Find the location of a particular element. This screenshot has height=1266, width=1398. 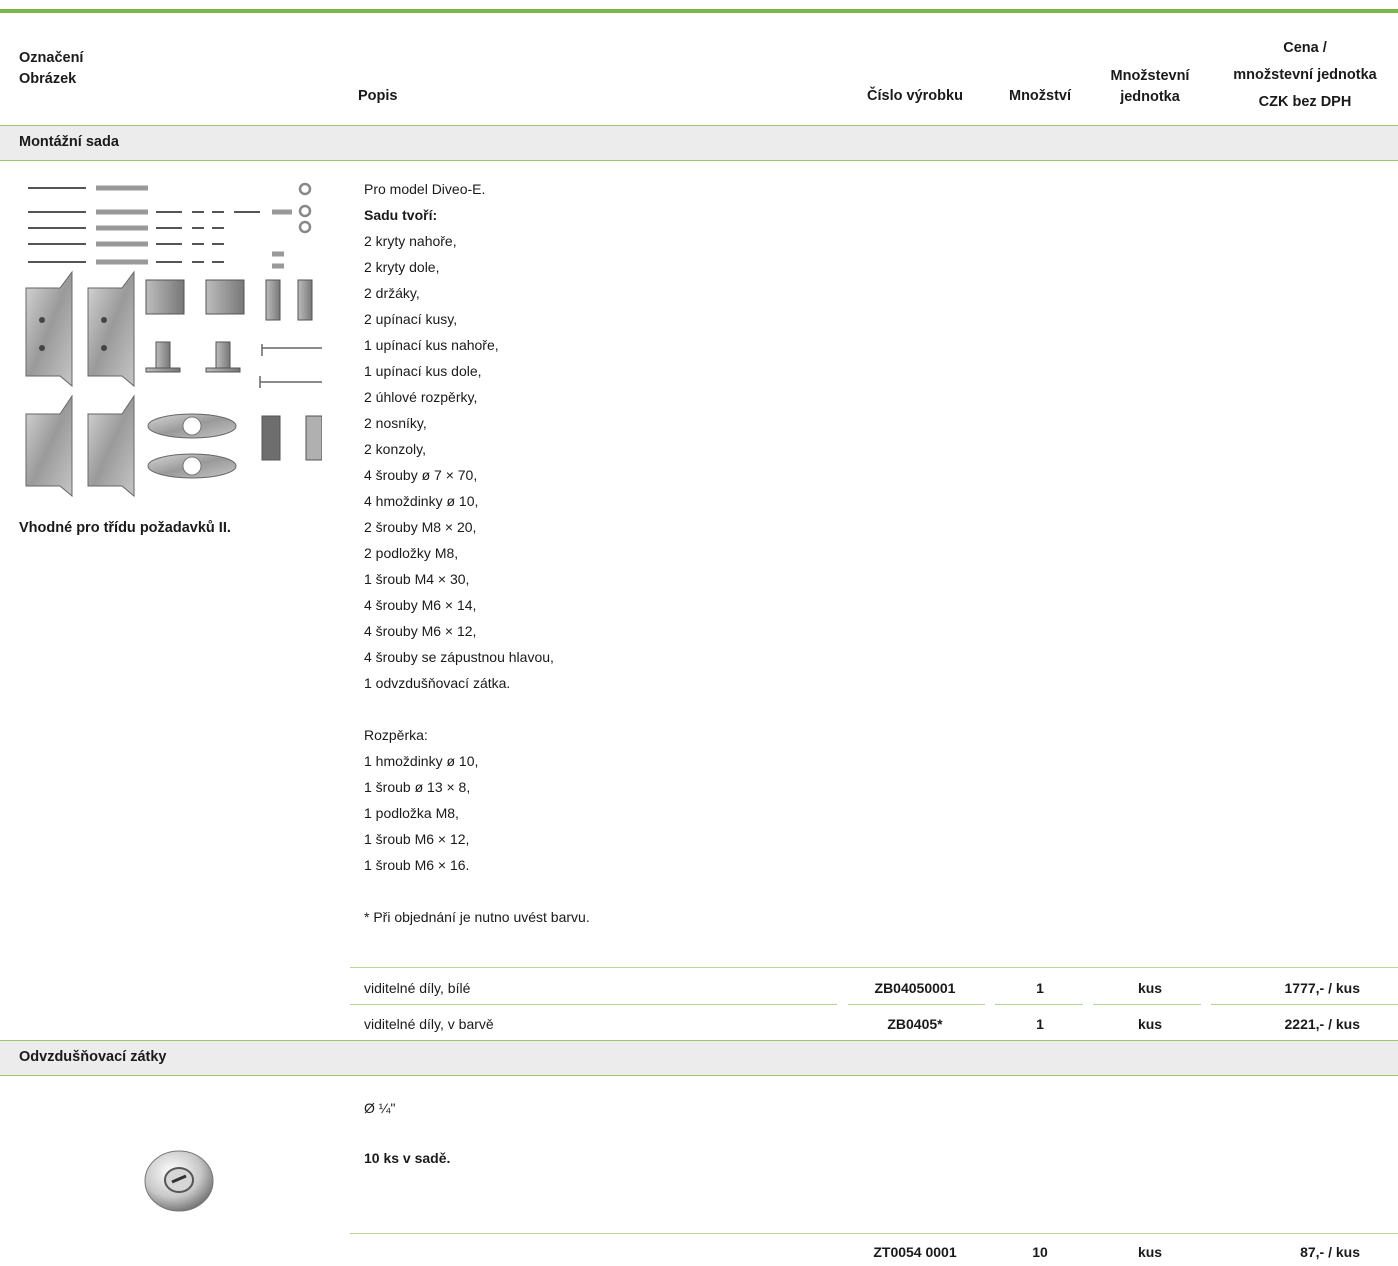

kit-item: 2 upínací kusy, is located at coordinates (411, 319).